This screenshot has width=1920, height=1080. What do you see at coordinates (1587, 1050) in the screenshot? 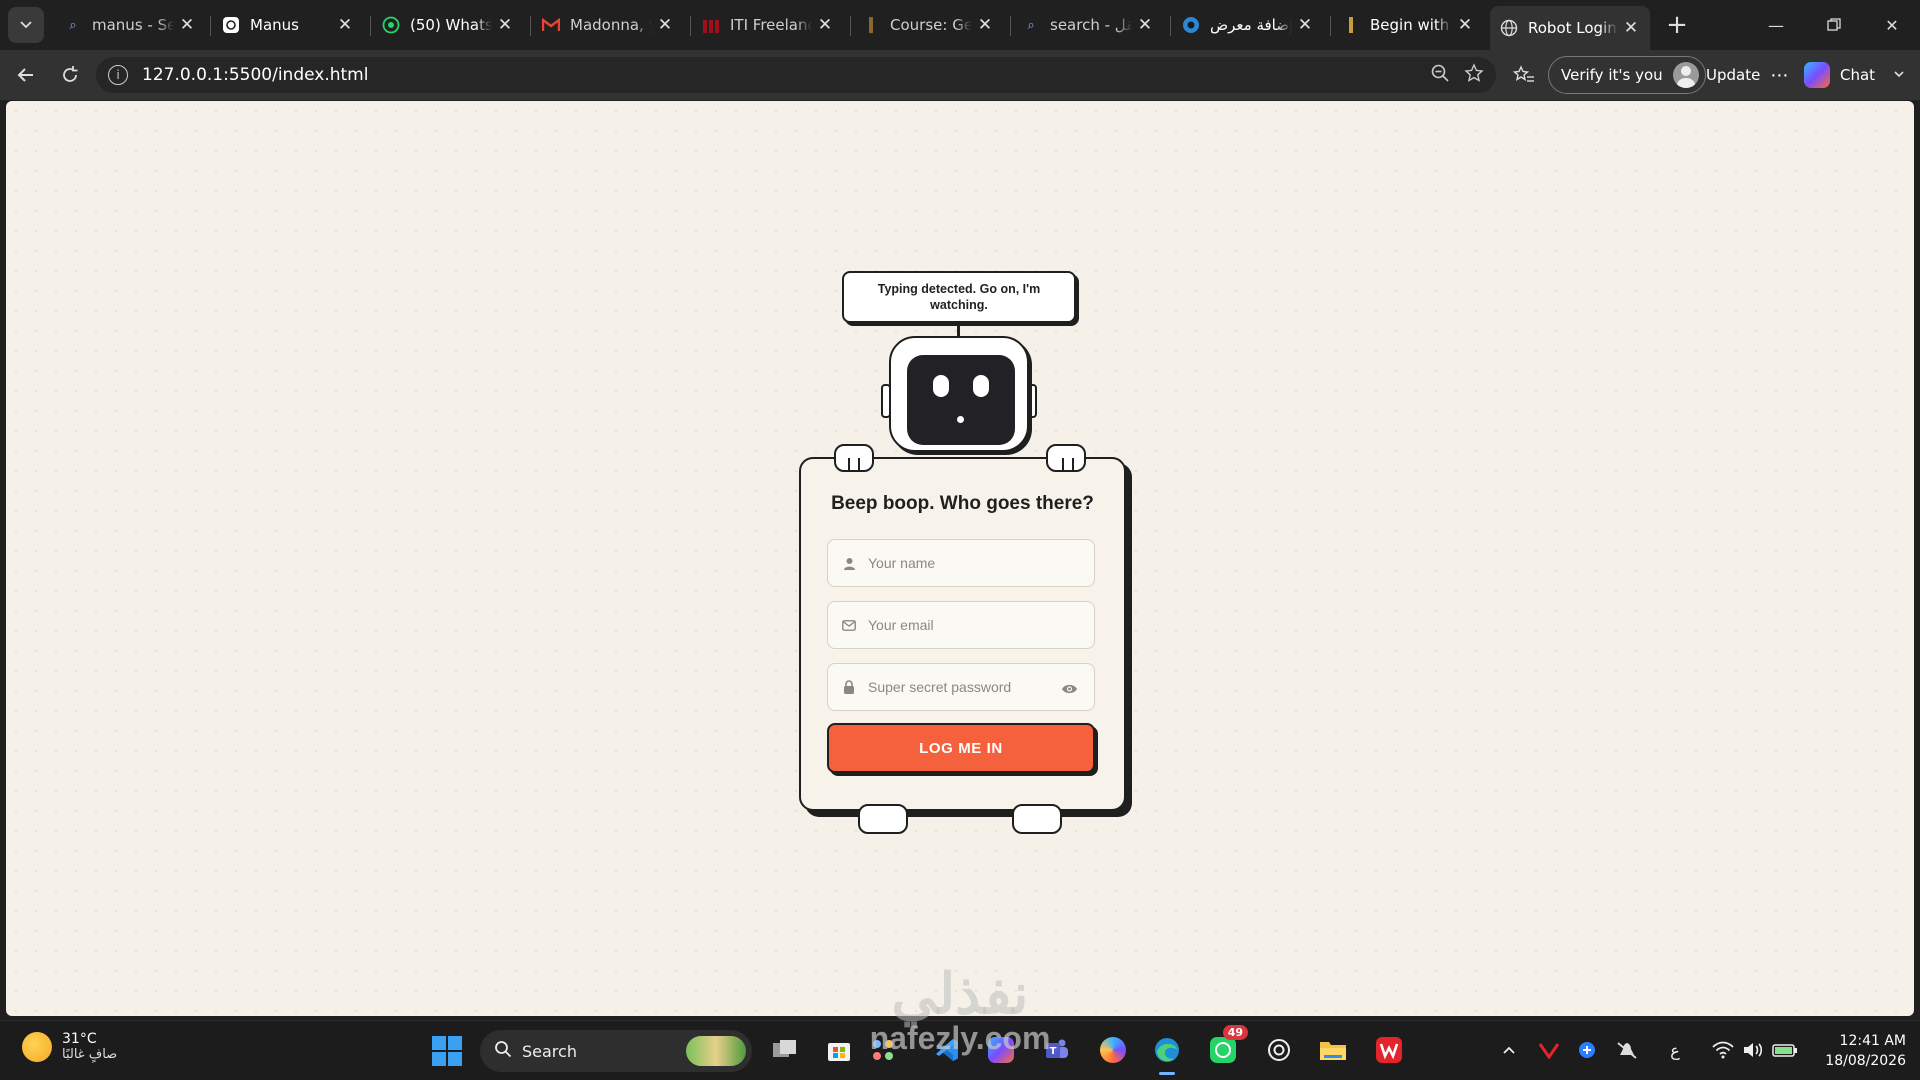
I see `tray-sync-icon` at bounding box center [1587, 1050].